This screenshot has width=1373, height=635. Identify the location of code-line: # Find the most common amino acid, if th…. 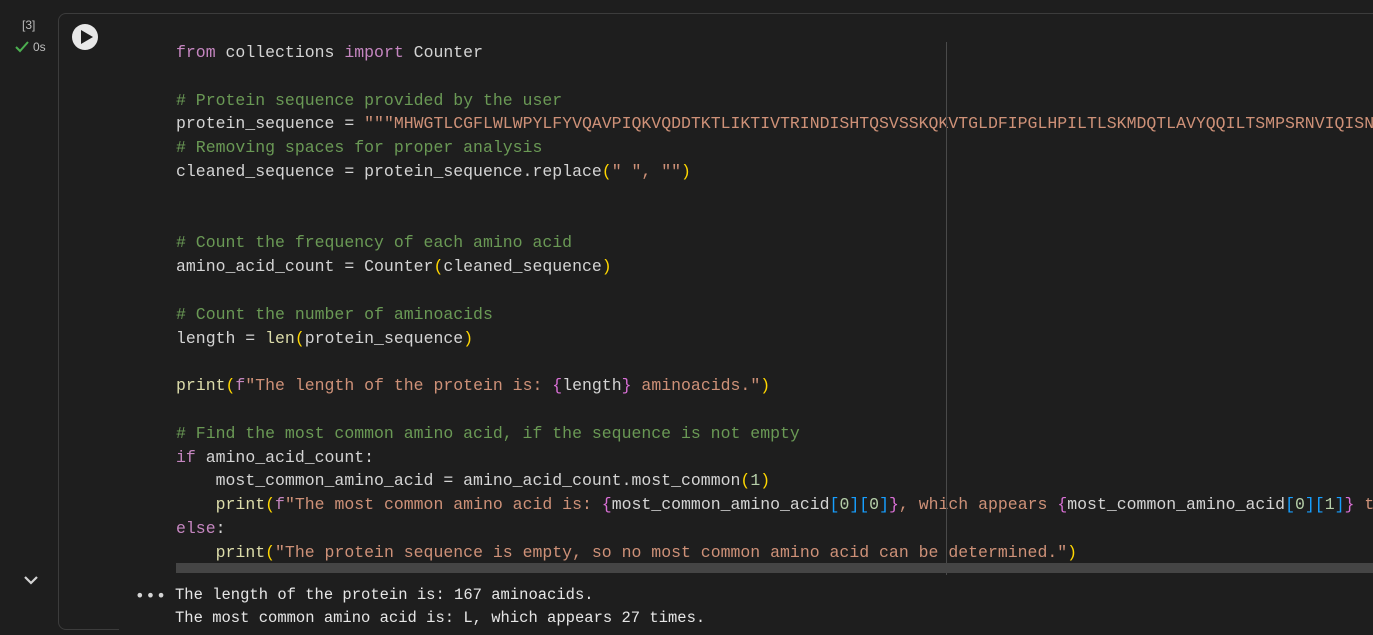
(488, 433).